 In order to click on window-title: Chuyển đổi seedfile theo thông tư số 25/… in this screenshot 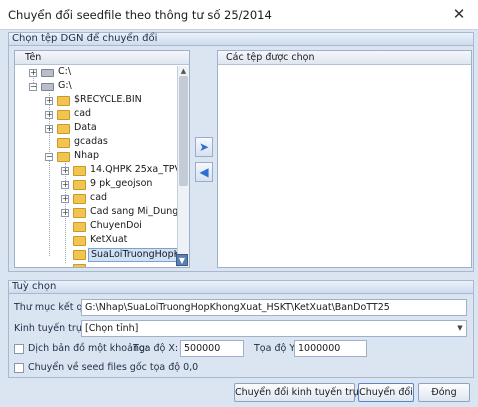, I will do `click(140, 15)`.